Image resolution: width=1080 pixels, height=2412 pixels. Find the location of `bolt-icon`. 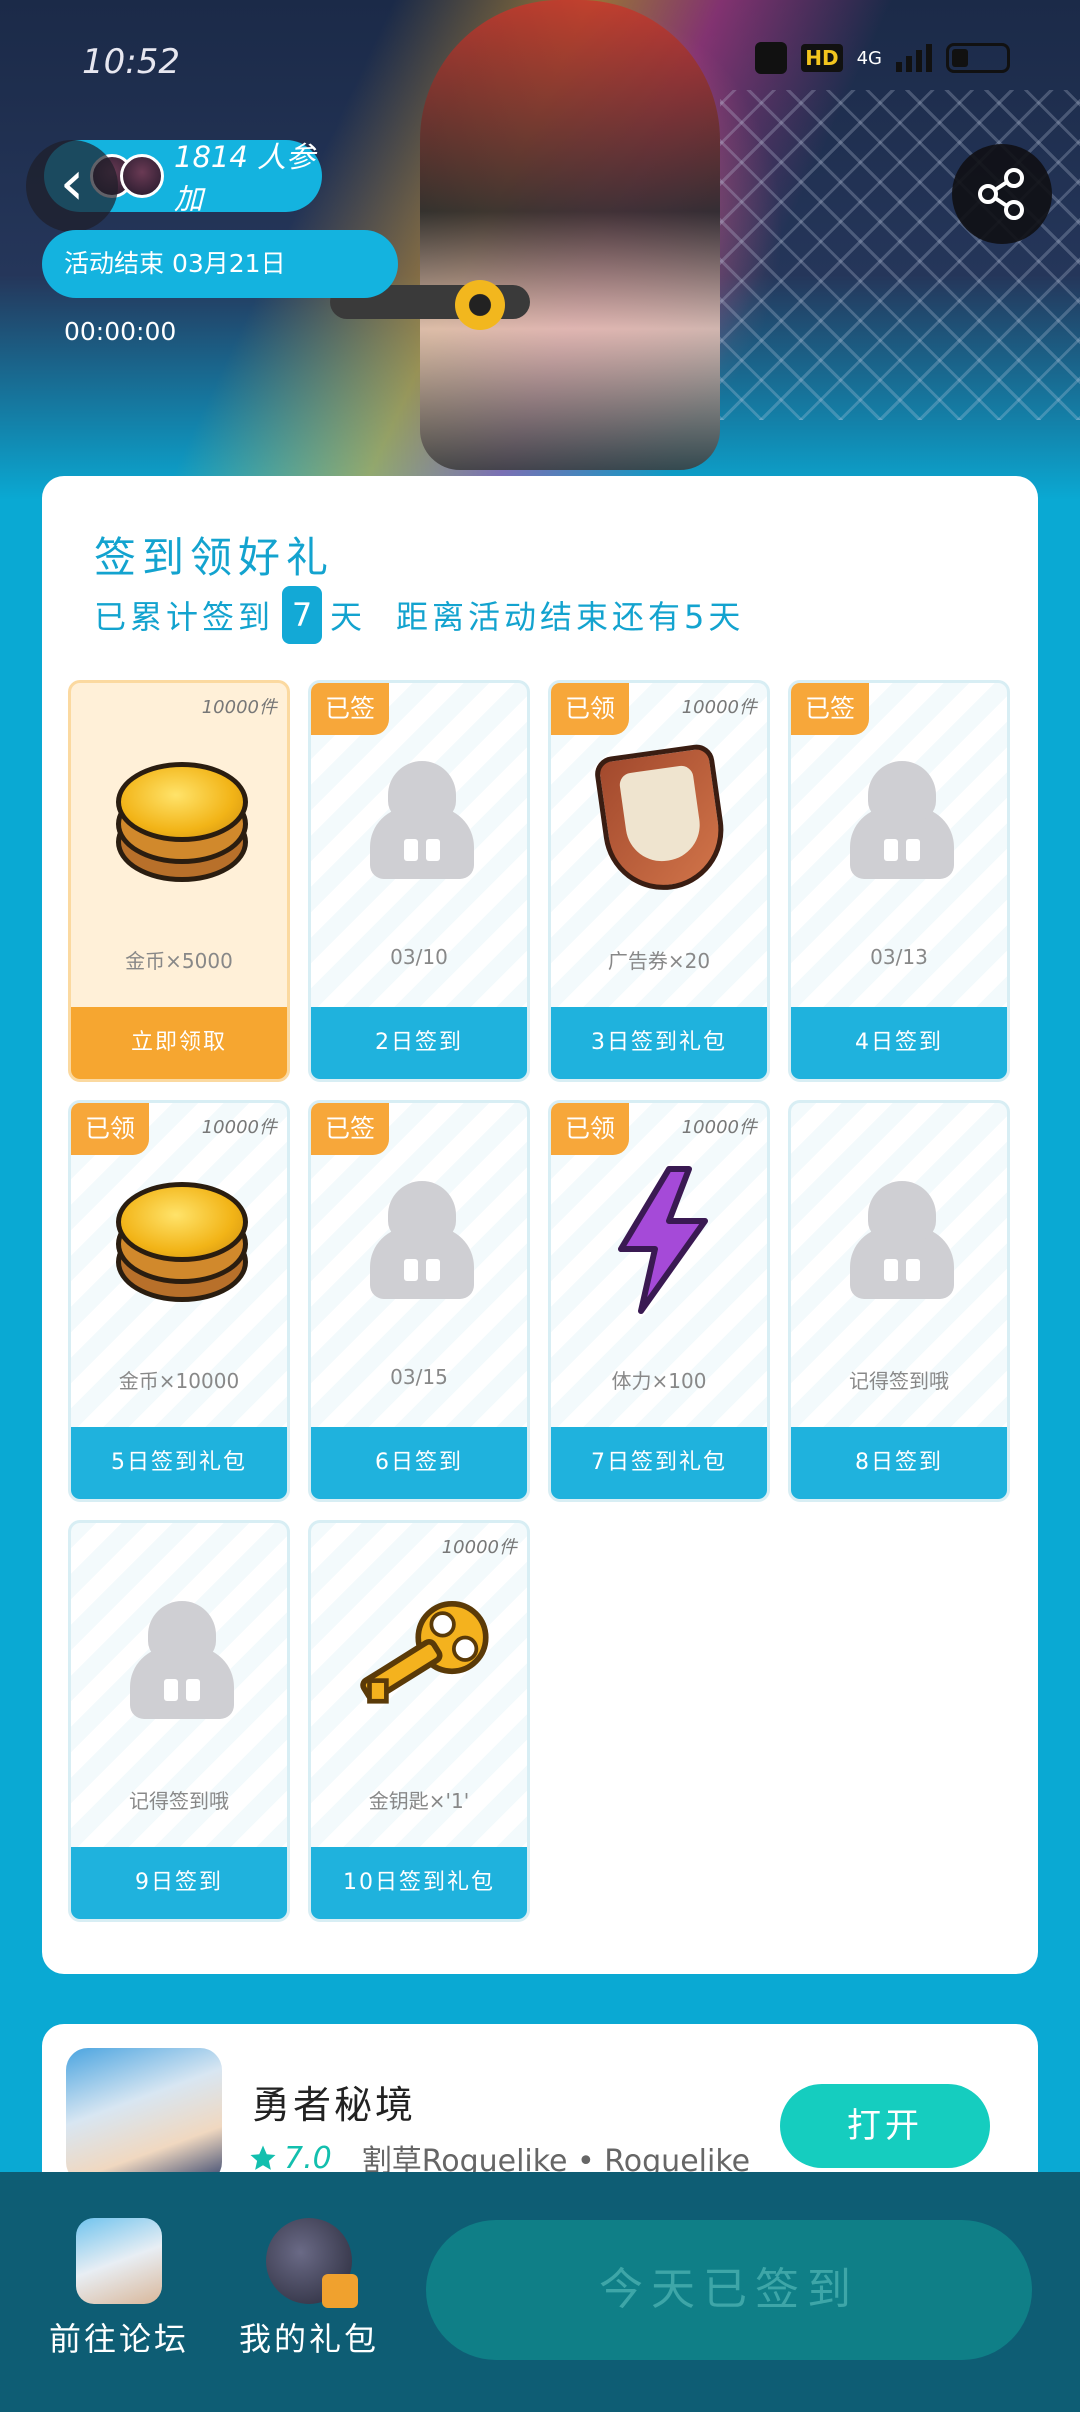

bolt-icon is located at coordinates (663, 1240).